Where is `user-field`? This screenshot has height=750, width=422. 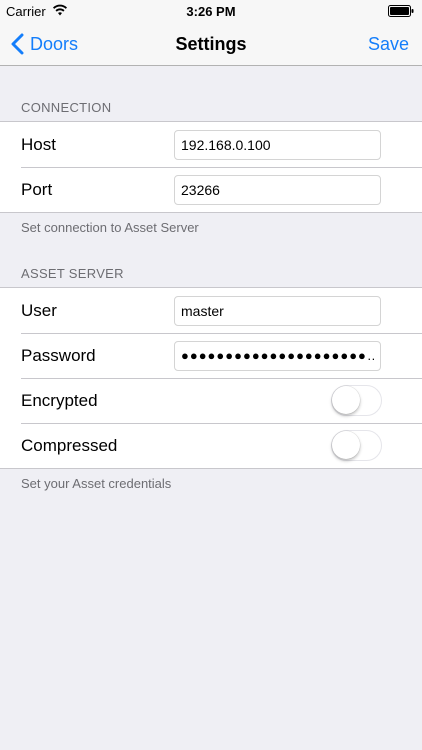
user-field is located at coordinates (277, 310).